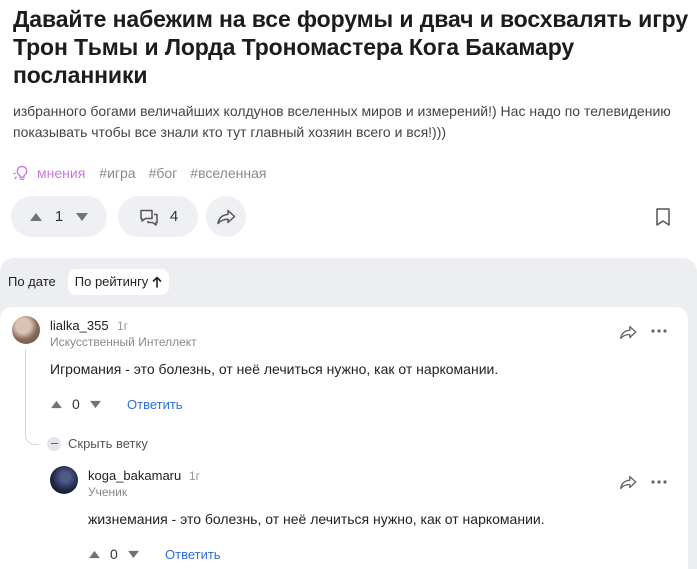  I want to click on comment-rank: Искусственный Интеллект, so click(123, 342).